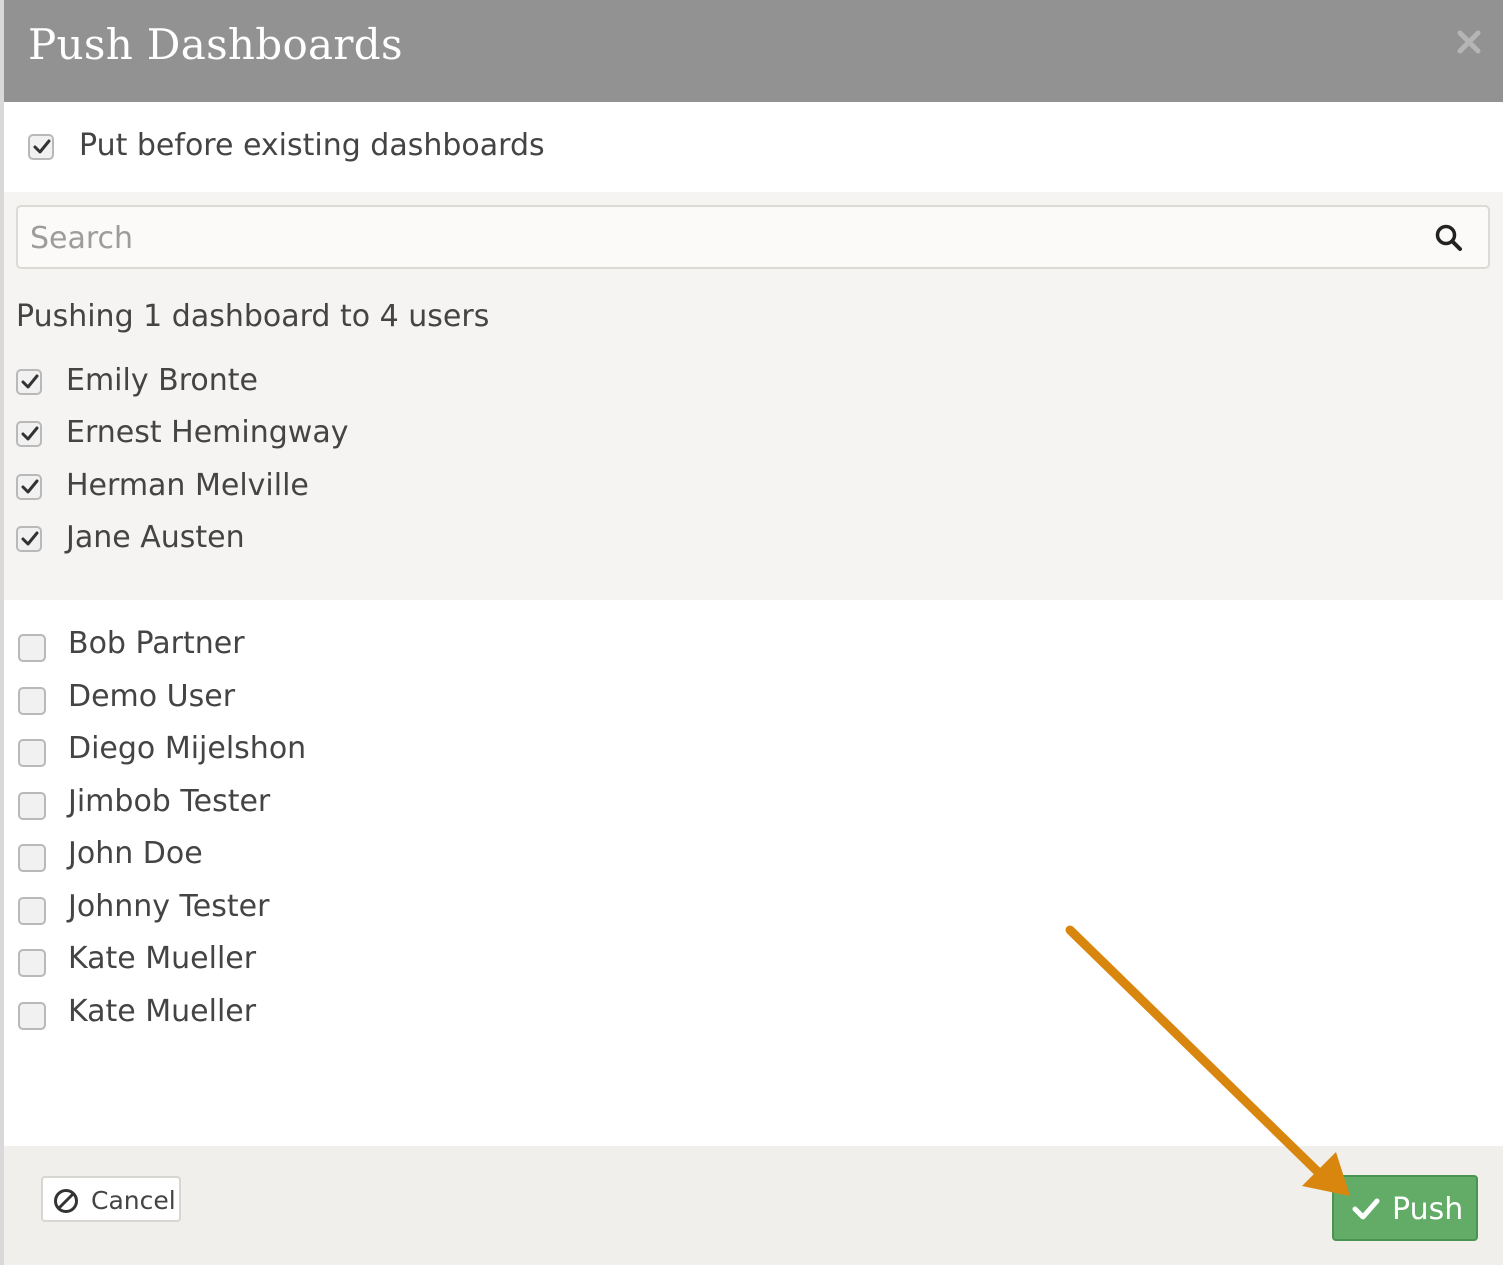 The height and width of the screenshot is (1265, 1503). I want to click on user-name: Johnny Tester, so click(169, 906).